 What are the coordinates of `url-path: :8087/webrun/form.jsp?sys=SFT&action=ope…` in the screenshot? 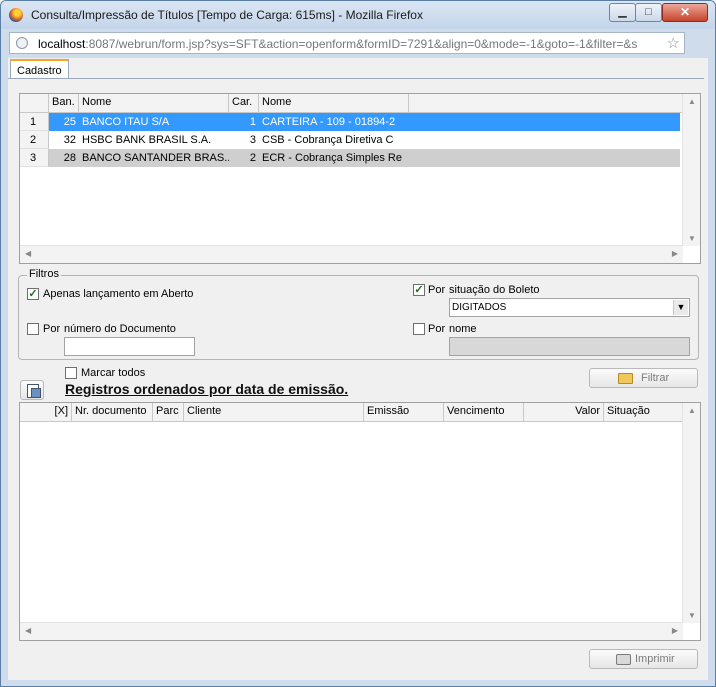 It's located at (361, 44).